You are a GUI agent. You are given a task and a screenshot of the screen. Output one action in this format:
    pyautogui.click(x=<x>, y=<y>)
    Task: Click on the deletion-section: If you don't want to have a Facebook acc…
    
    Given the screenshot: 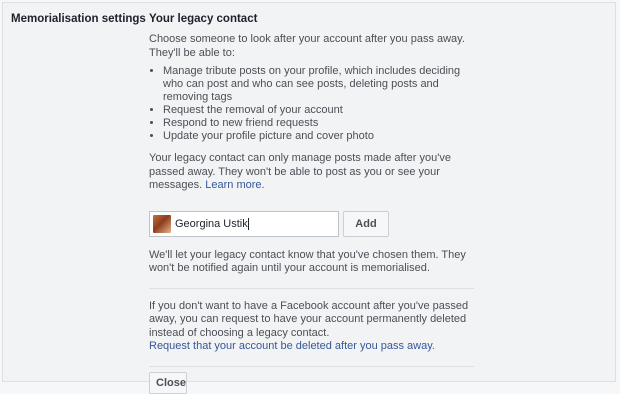 What is the action you would take?
    pyautogui.click(x=314, y=327)
    